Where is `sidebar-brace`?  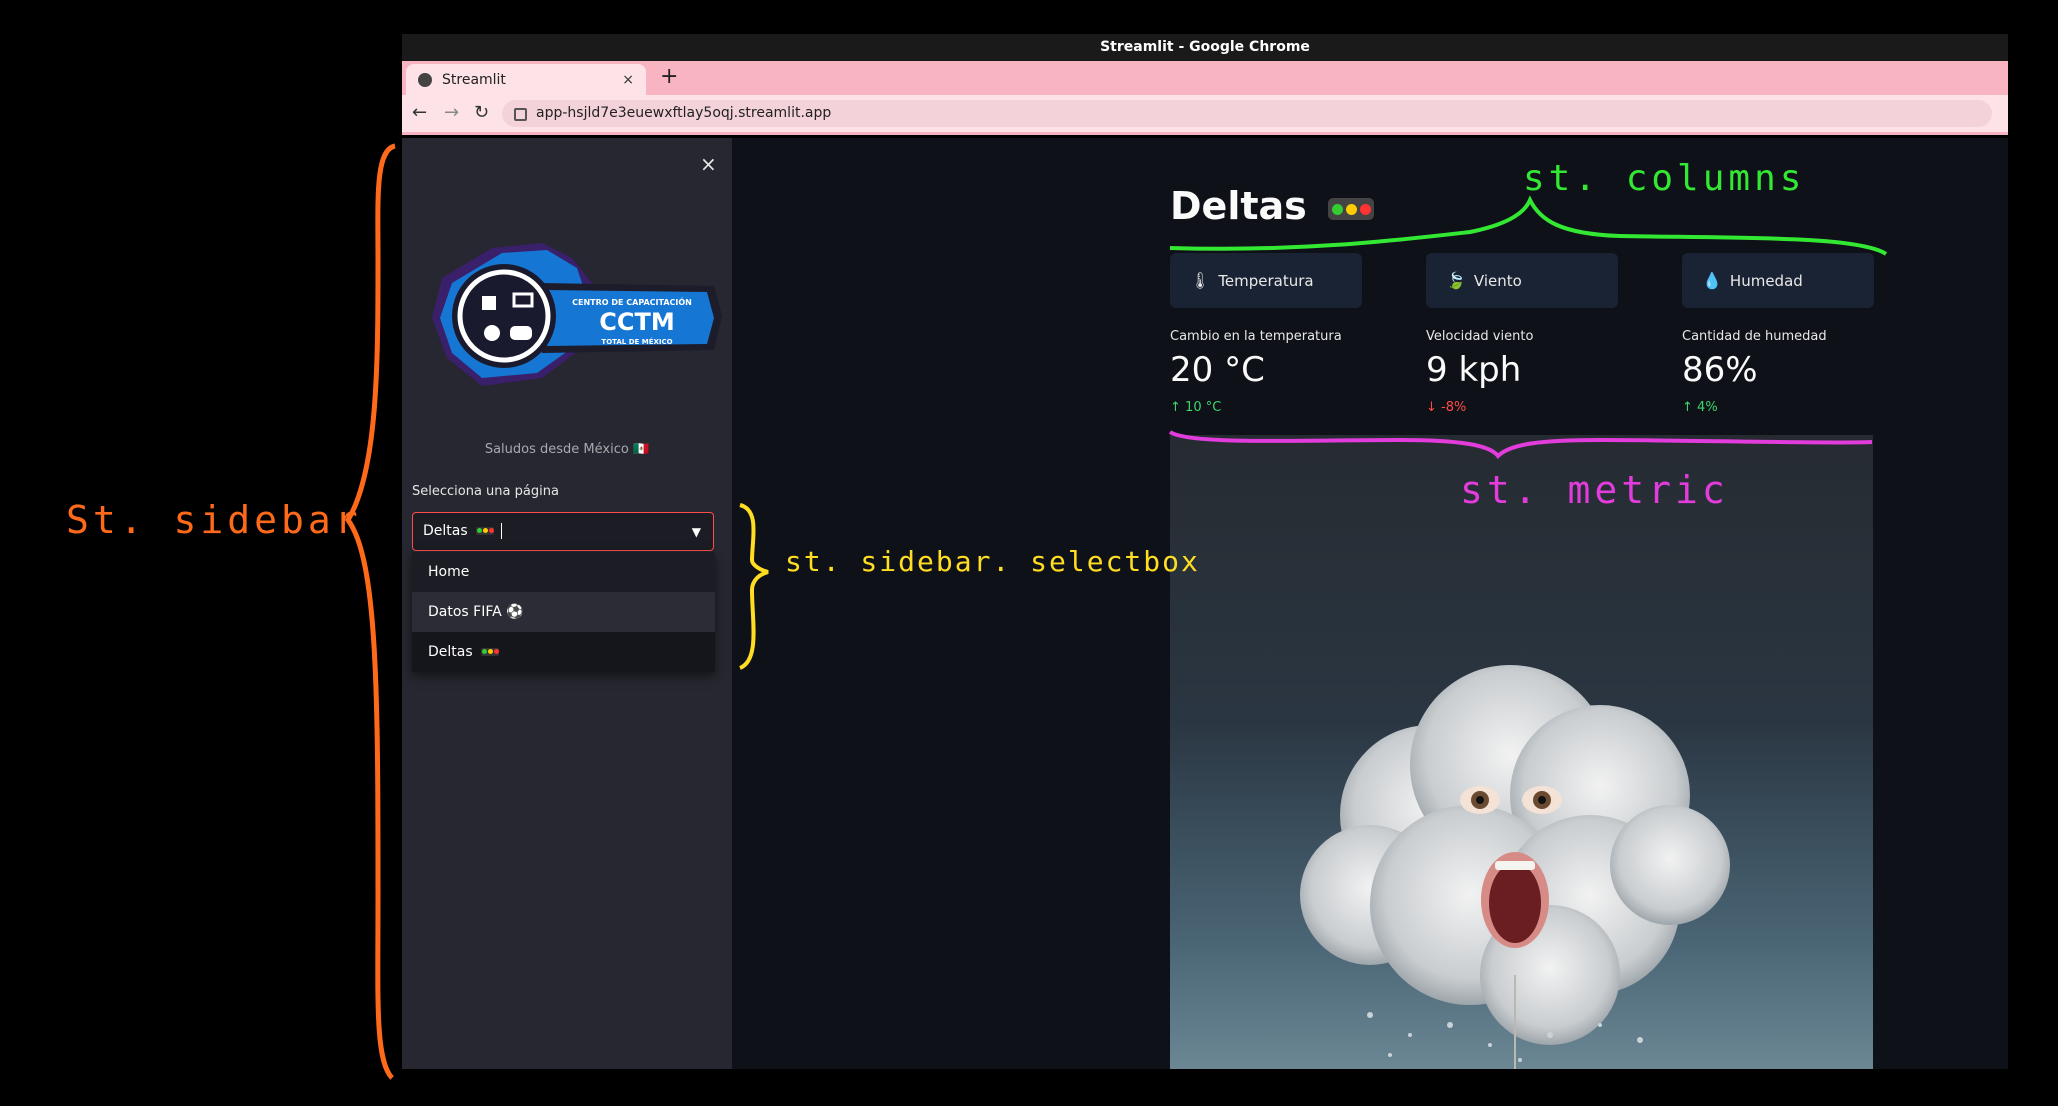
sidebar-brace is located at coordinates (370, 611).